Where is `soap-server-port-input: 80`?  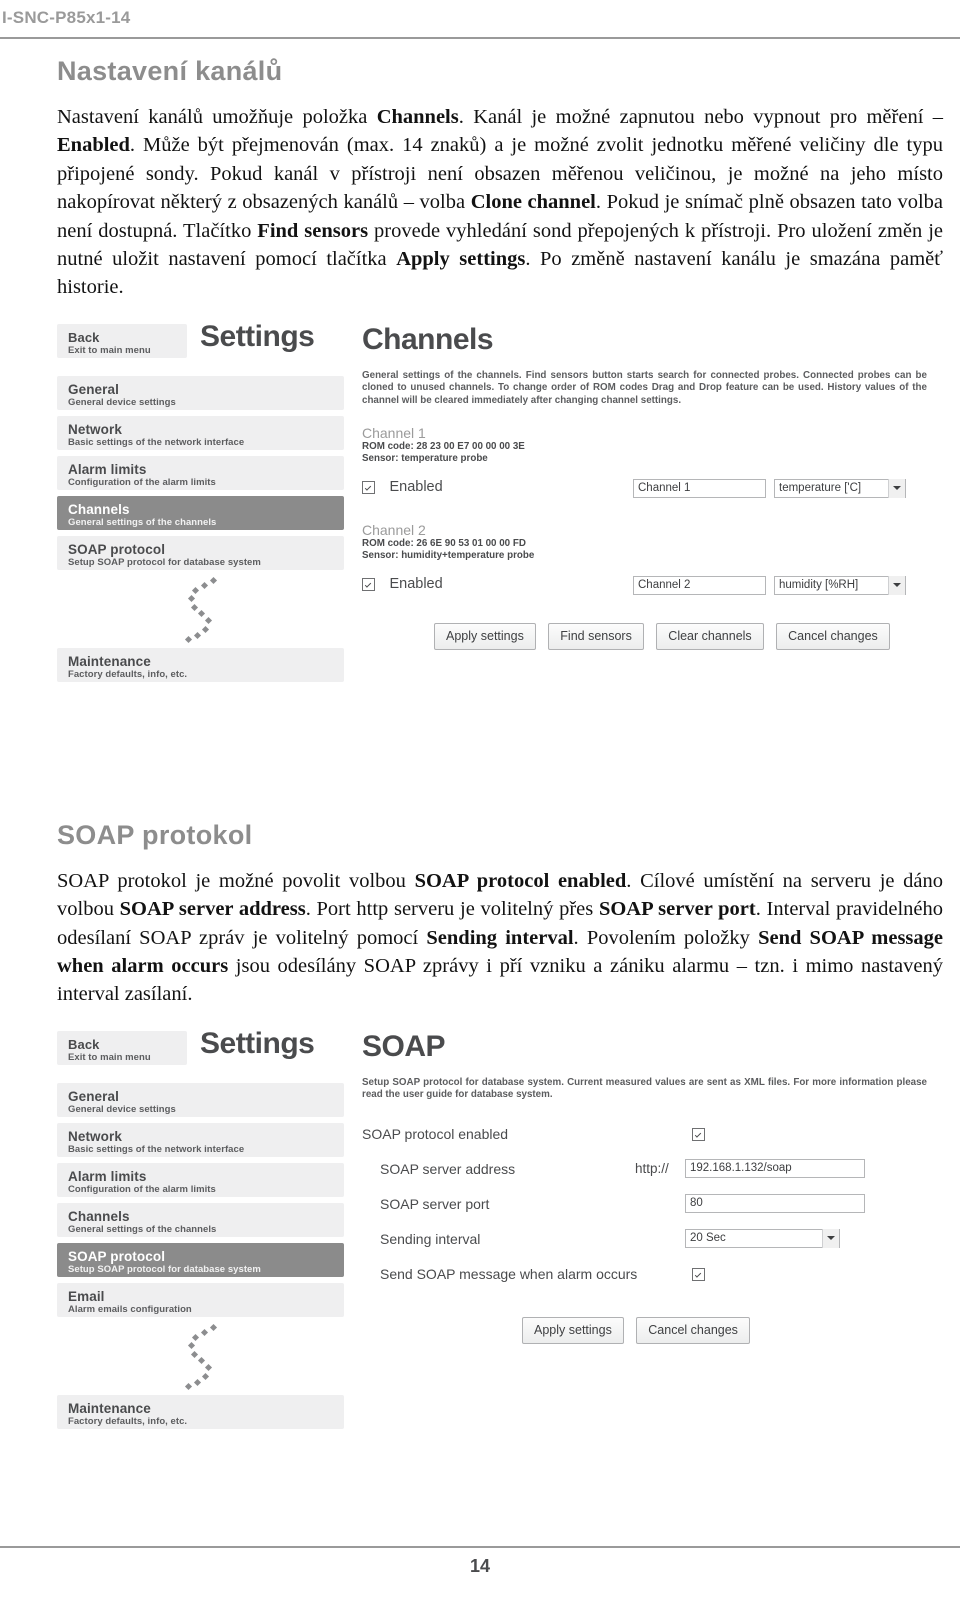
soap-server-port-input: 80 is located at coordinates (775, 1203).